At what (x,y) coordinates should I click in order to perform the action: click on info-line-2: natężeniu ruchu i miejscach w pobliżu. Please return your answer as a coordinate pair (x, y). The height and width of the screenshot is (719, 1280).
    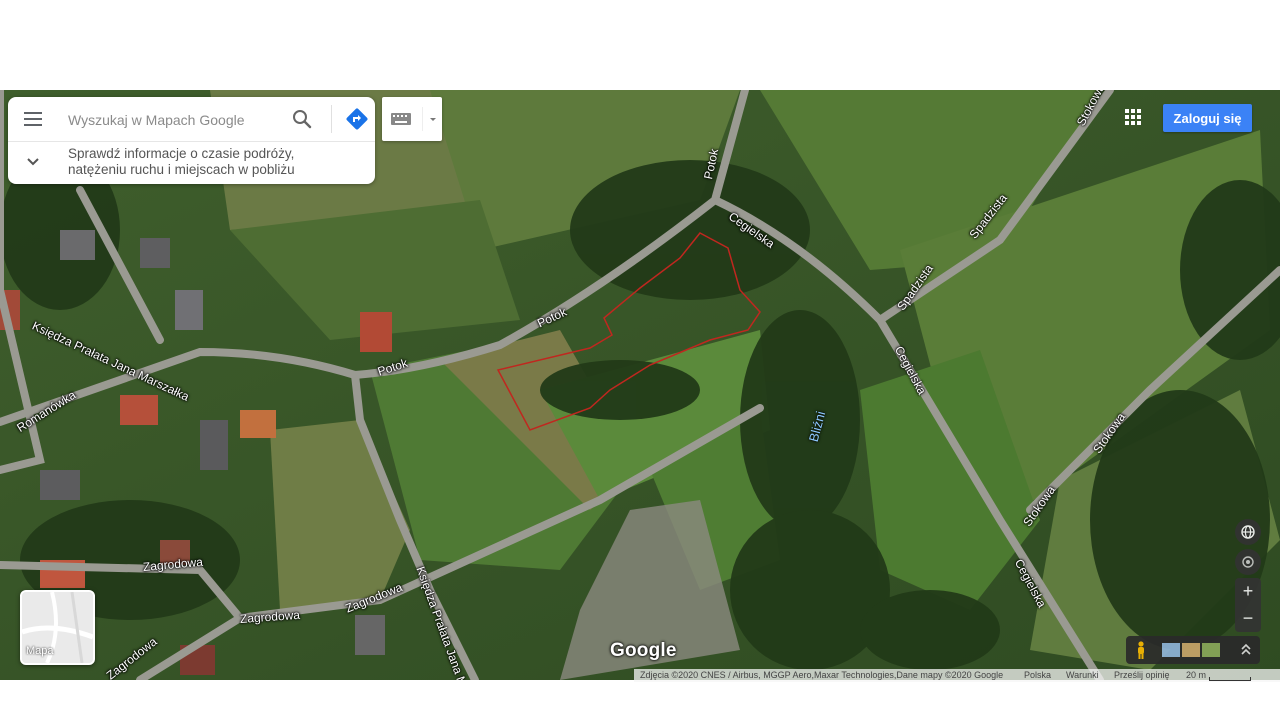
    Looking at the image, I should click on (181, 169).